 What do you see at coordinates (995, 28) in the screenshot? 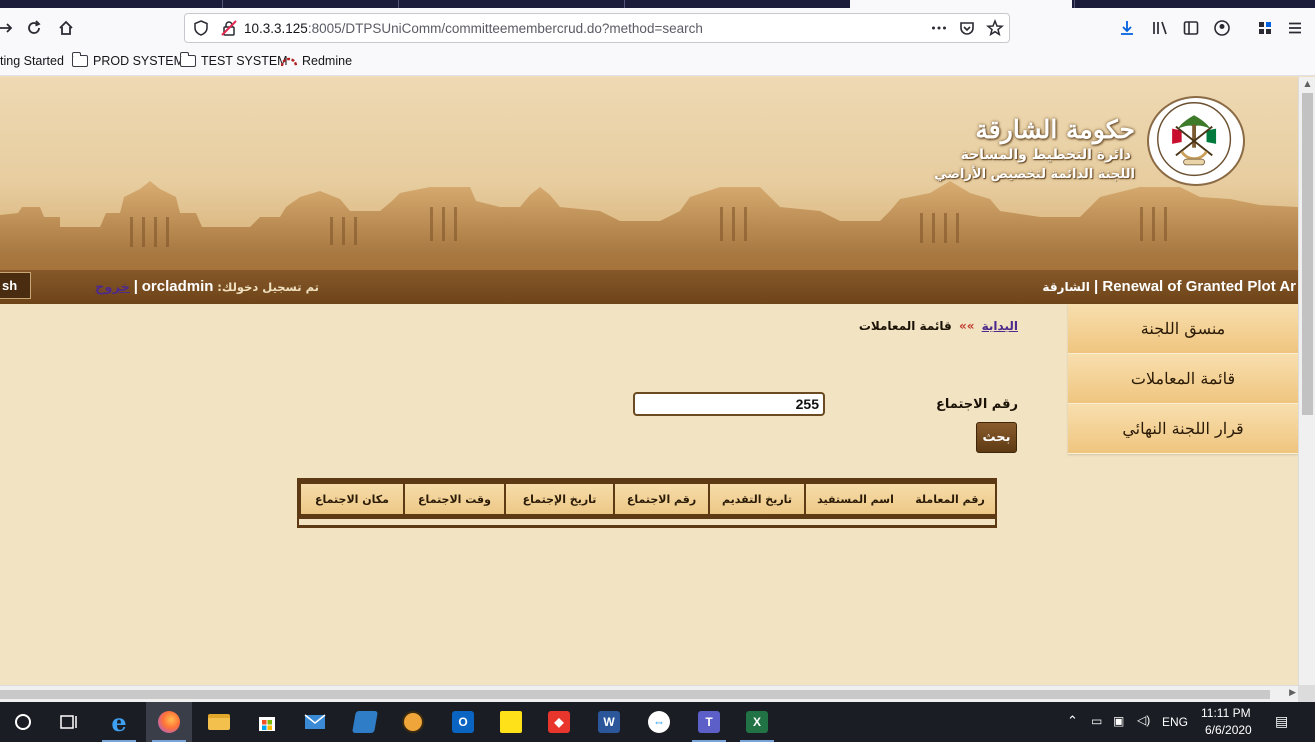
I see `bookmark-star-icon` at bounding box center [995, 28].